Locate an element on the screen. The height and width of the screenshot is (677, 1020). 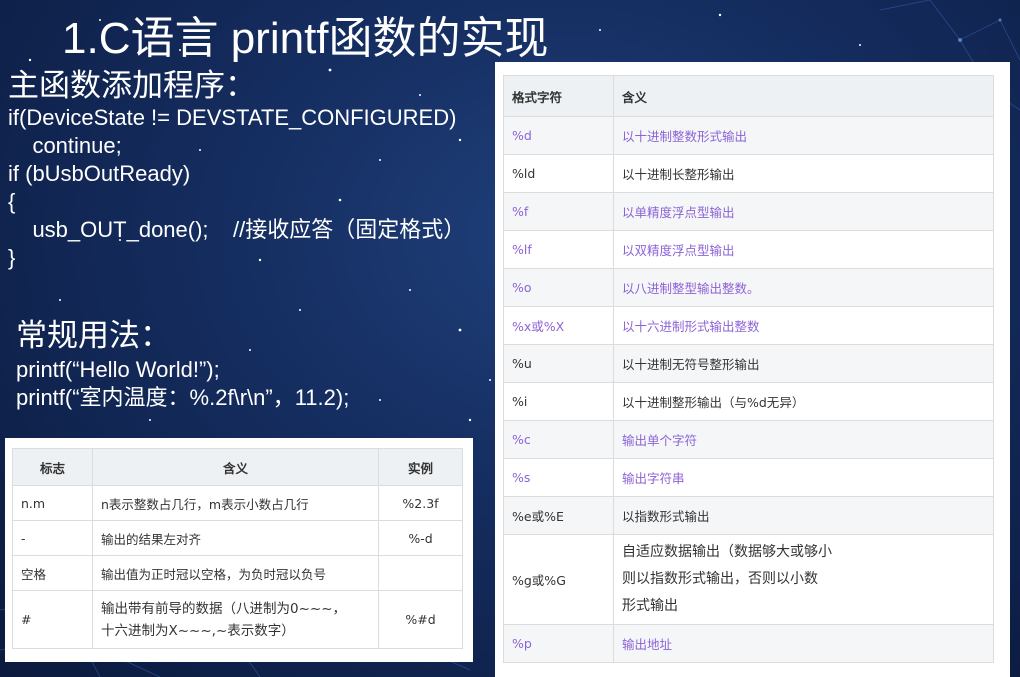
format-meaning-cell: 以十进制长整形输出 is located at coordinates (803, 173).